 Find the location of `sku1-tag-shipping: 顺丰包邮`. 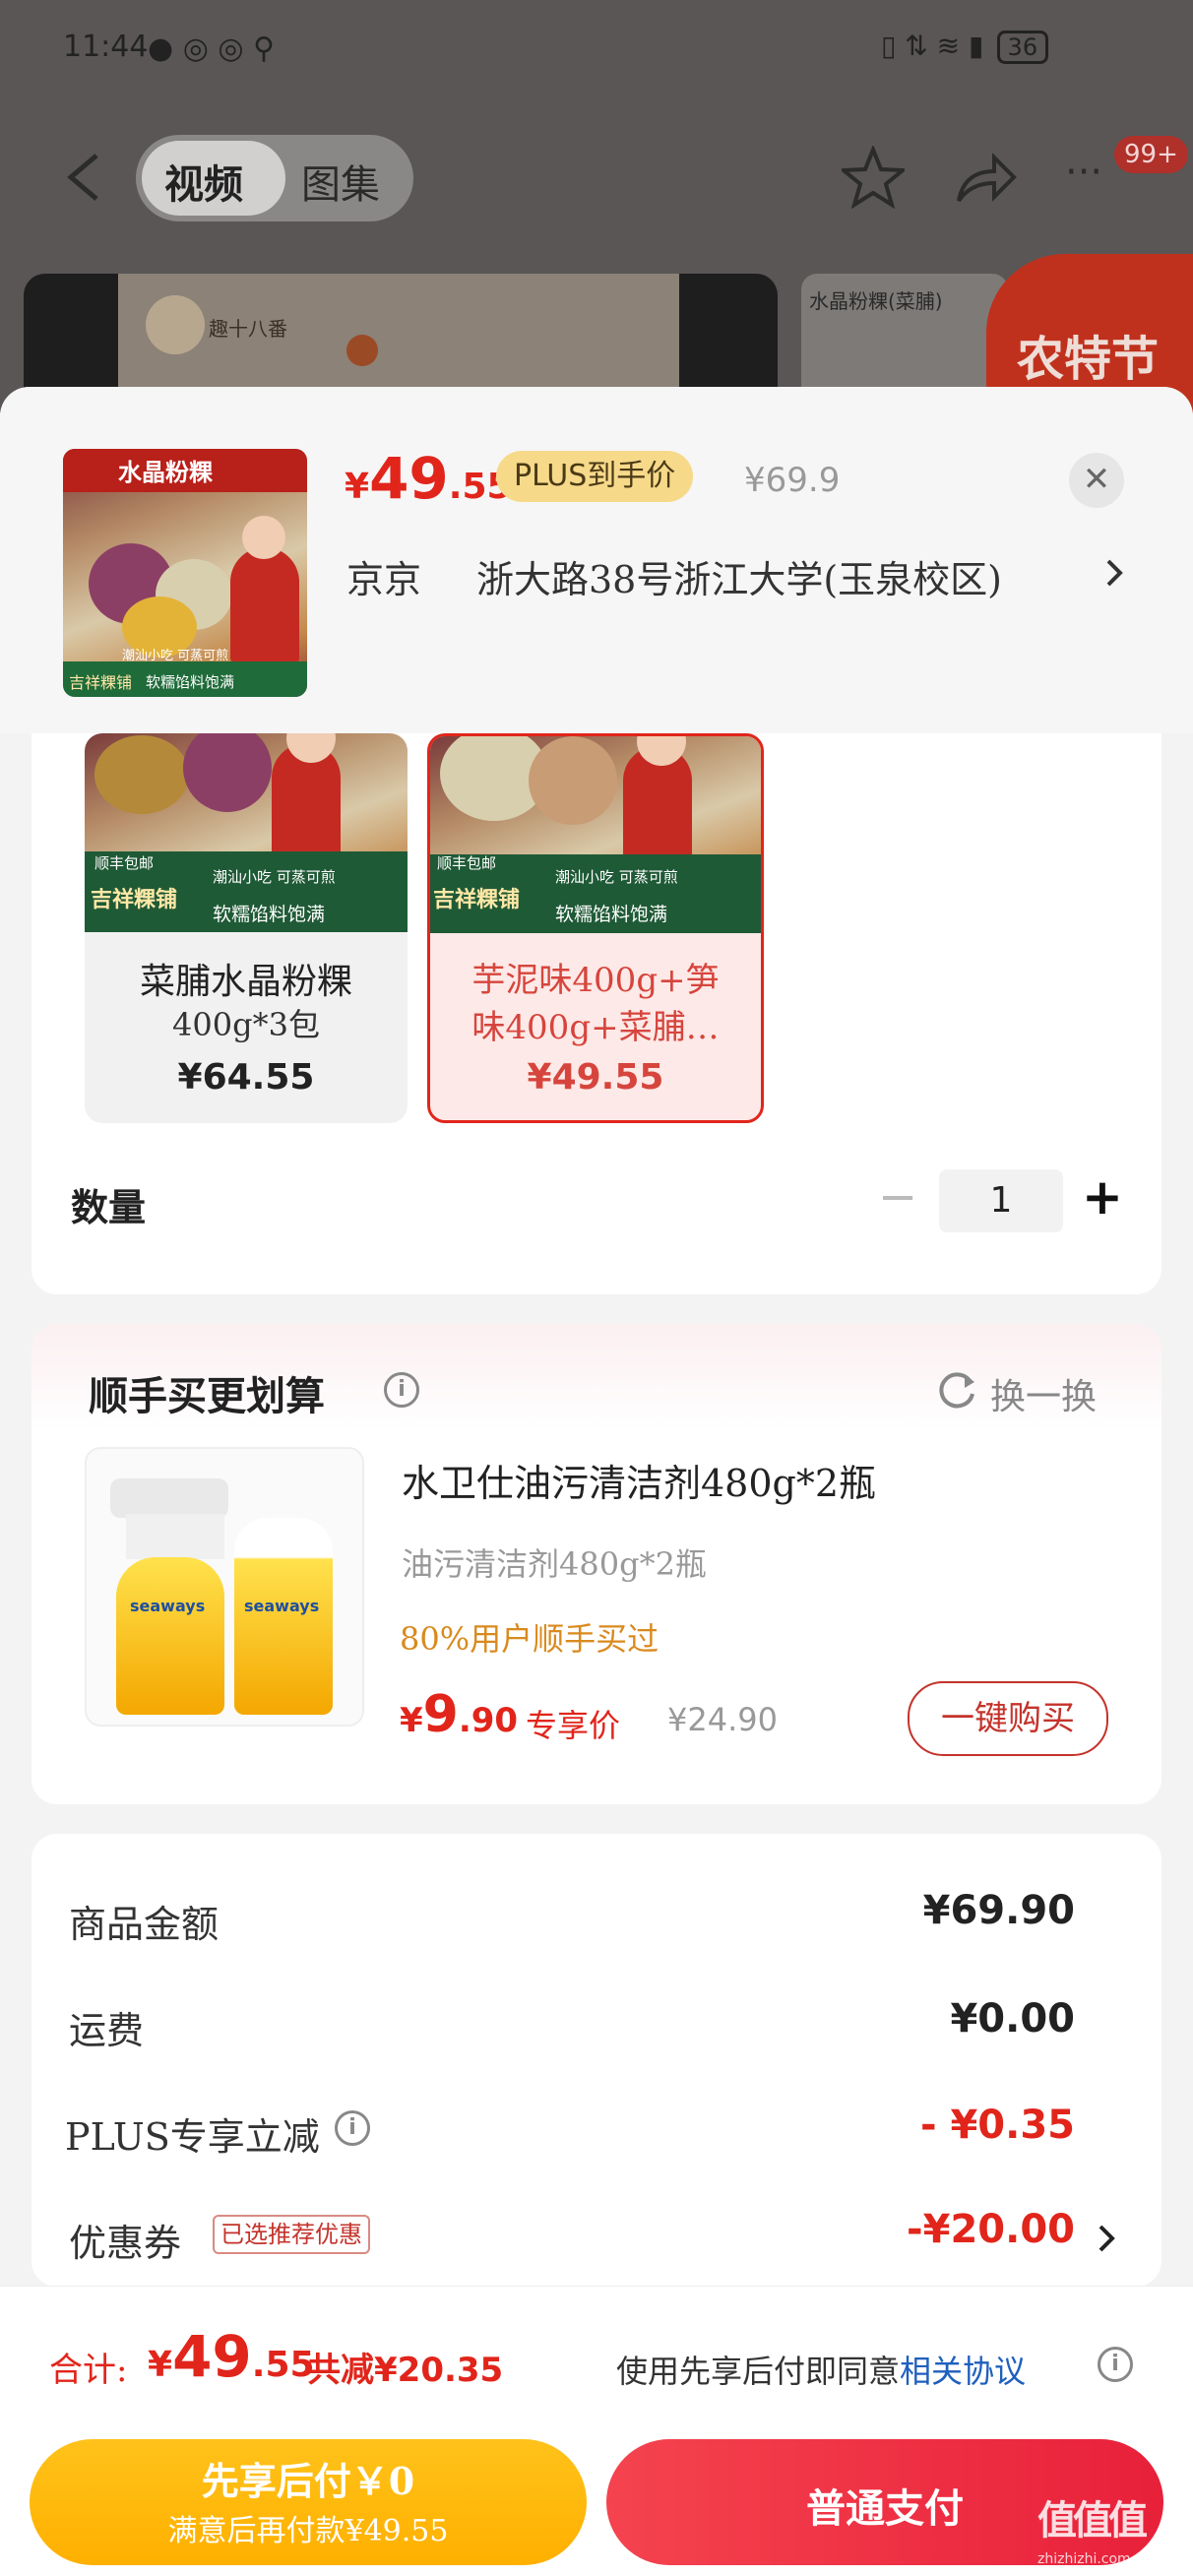

sku1-tag-shipping: 顺丰包邮 is located at coordinates (124, 863).